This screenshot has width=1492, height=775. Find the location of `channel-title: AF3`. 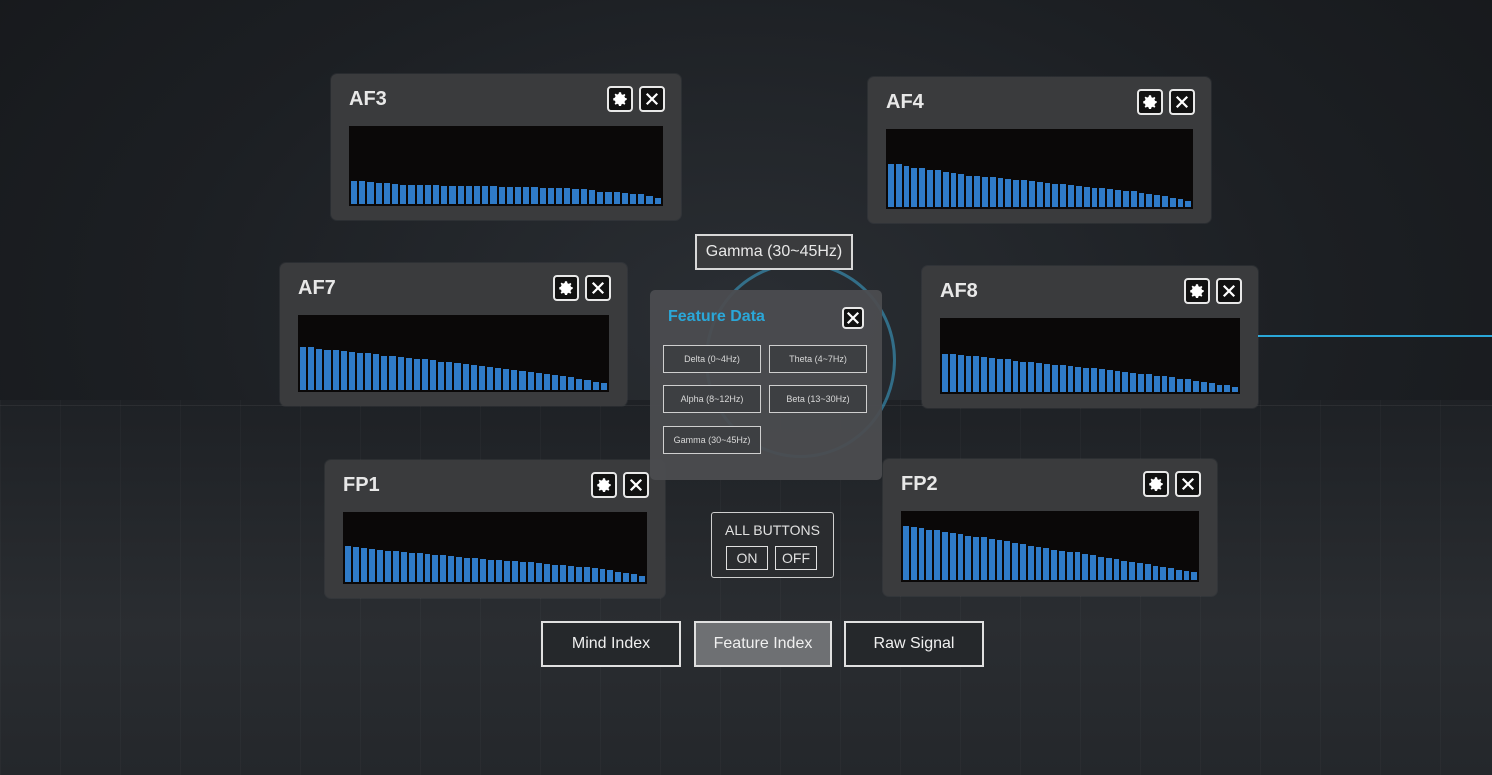

channel-title: AF3 is located at coordinates (368, 99).